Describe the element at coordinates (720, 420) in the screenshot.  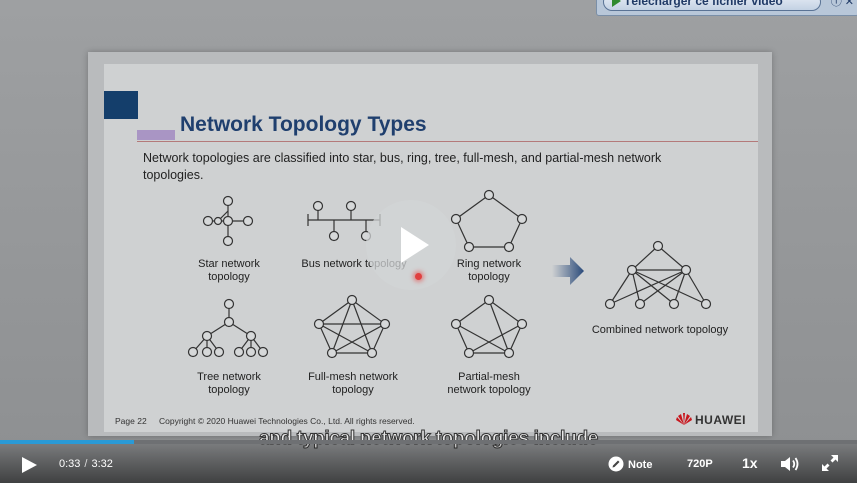
I see `huawei-logo-text: HUAWEI` at that location.